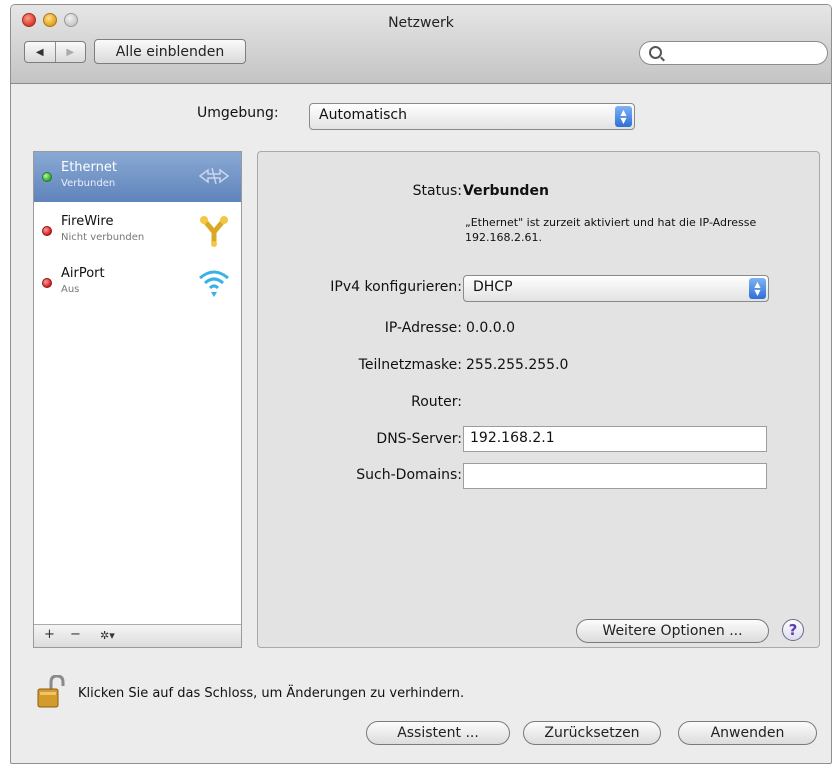 This screenshot has height=770, width=840. I want to click on show-all-button: Alle einblenden, so click(170, 51).